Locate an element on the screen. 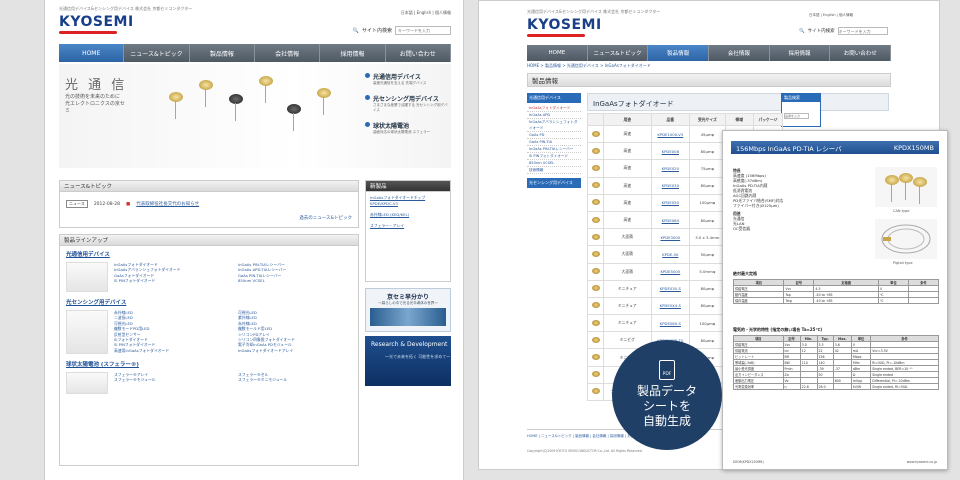 This screenshot has height=480, width=960. table-cell: 大面積 is located at coordinates (627, 271).